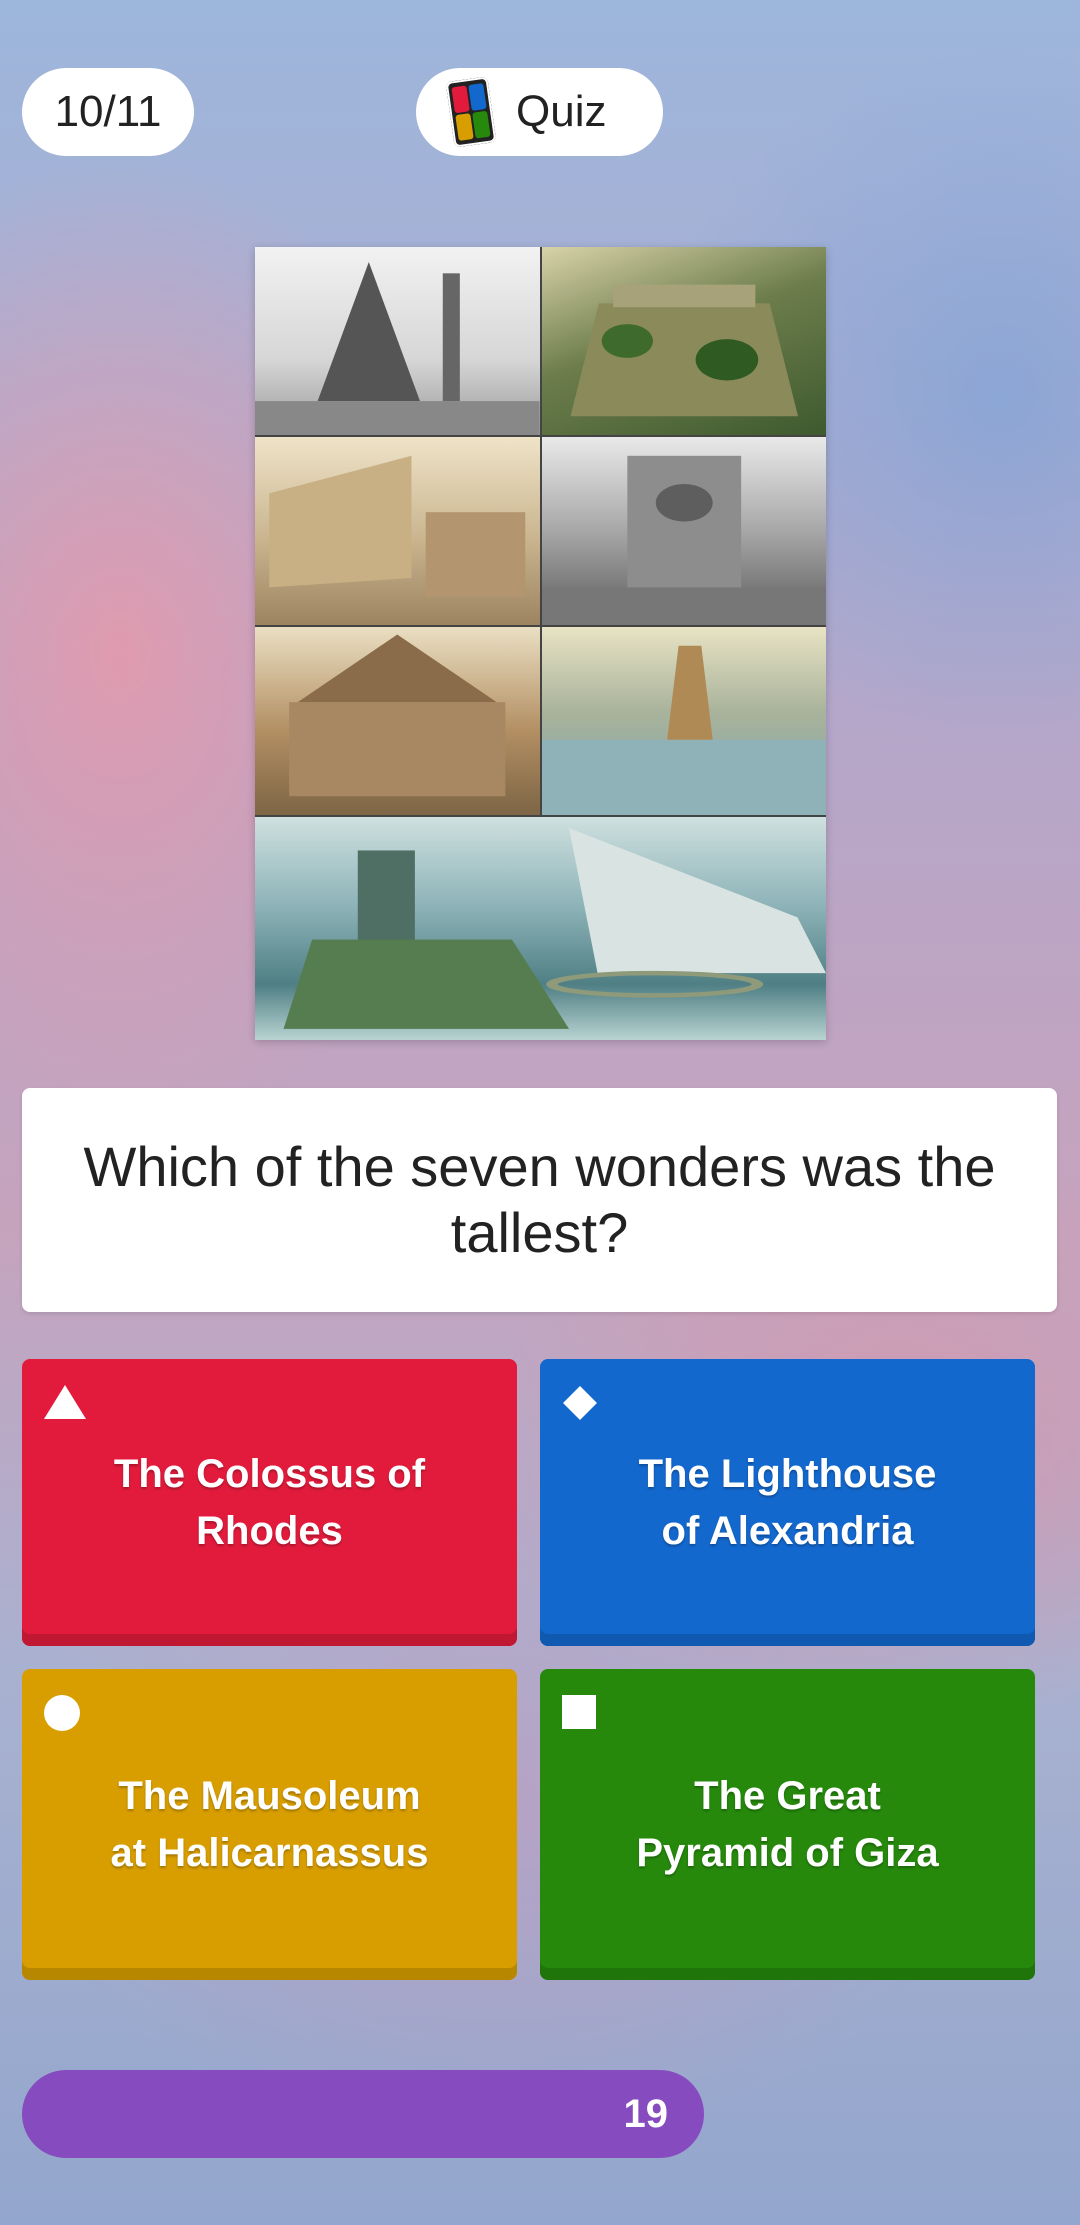 The height and width of the screenshot is (2225, 1080). I want to click on answer-label: The Lighthouse of Alexandria, so click(787, 1502).